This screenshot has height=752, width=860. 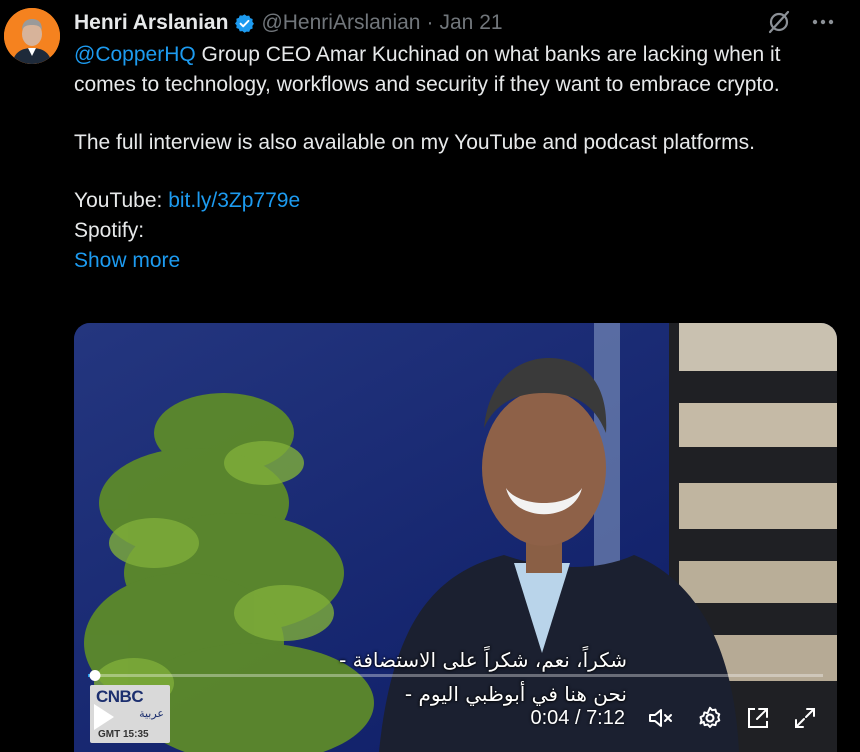 I want to click on spotify-line: Spotify:, so click(x=109, y=230).